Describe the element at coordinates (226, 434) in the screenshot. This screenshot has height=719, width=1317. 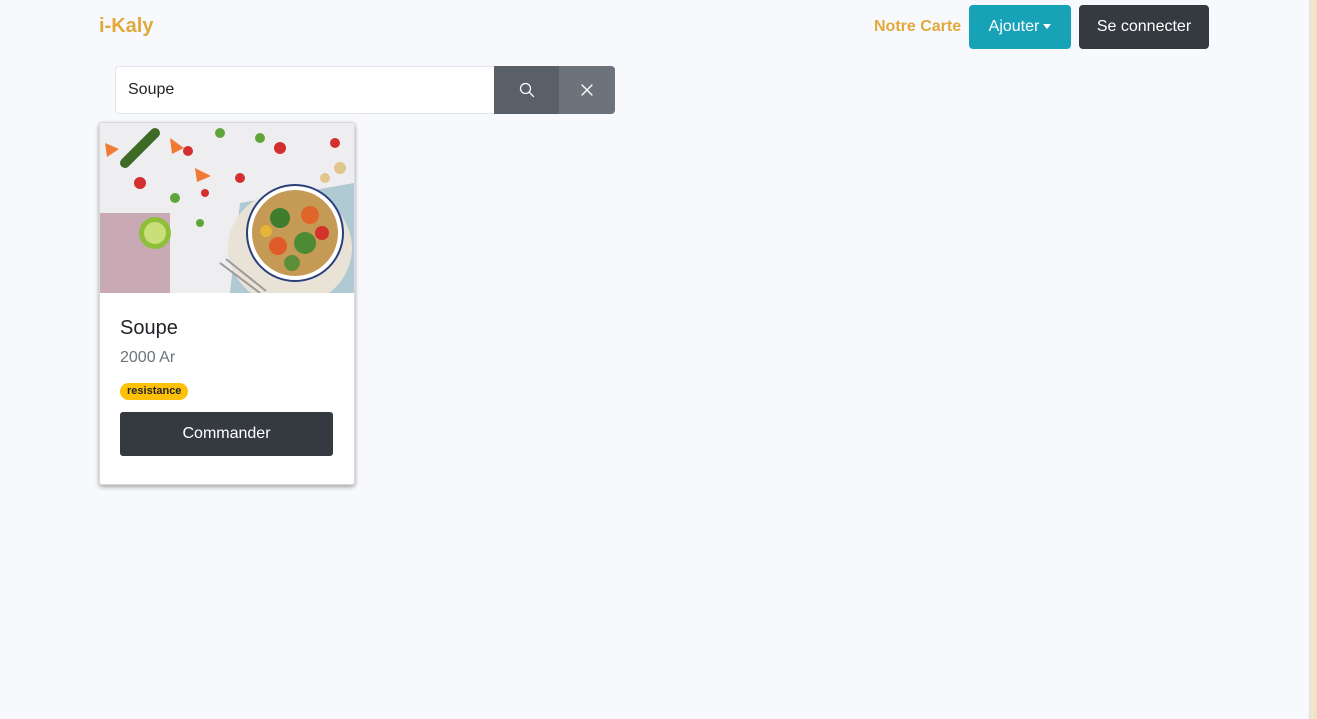
I see `order-button: Commander` at that location.